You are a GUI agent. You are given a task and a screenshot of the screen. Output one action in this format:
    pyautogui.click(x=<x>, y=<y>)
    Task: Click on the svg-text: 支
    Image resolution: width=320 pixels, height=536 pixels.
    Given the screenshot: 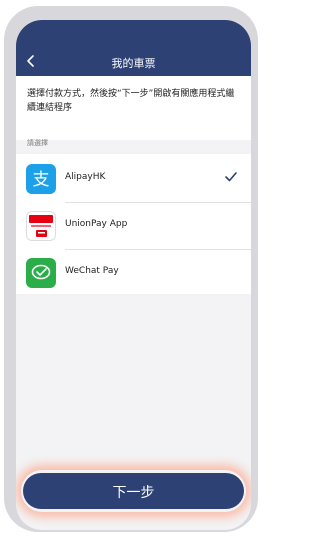 What is the action you would take?
    pyautogui.click(x=41, y=180)
    